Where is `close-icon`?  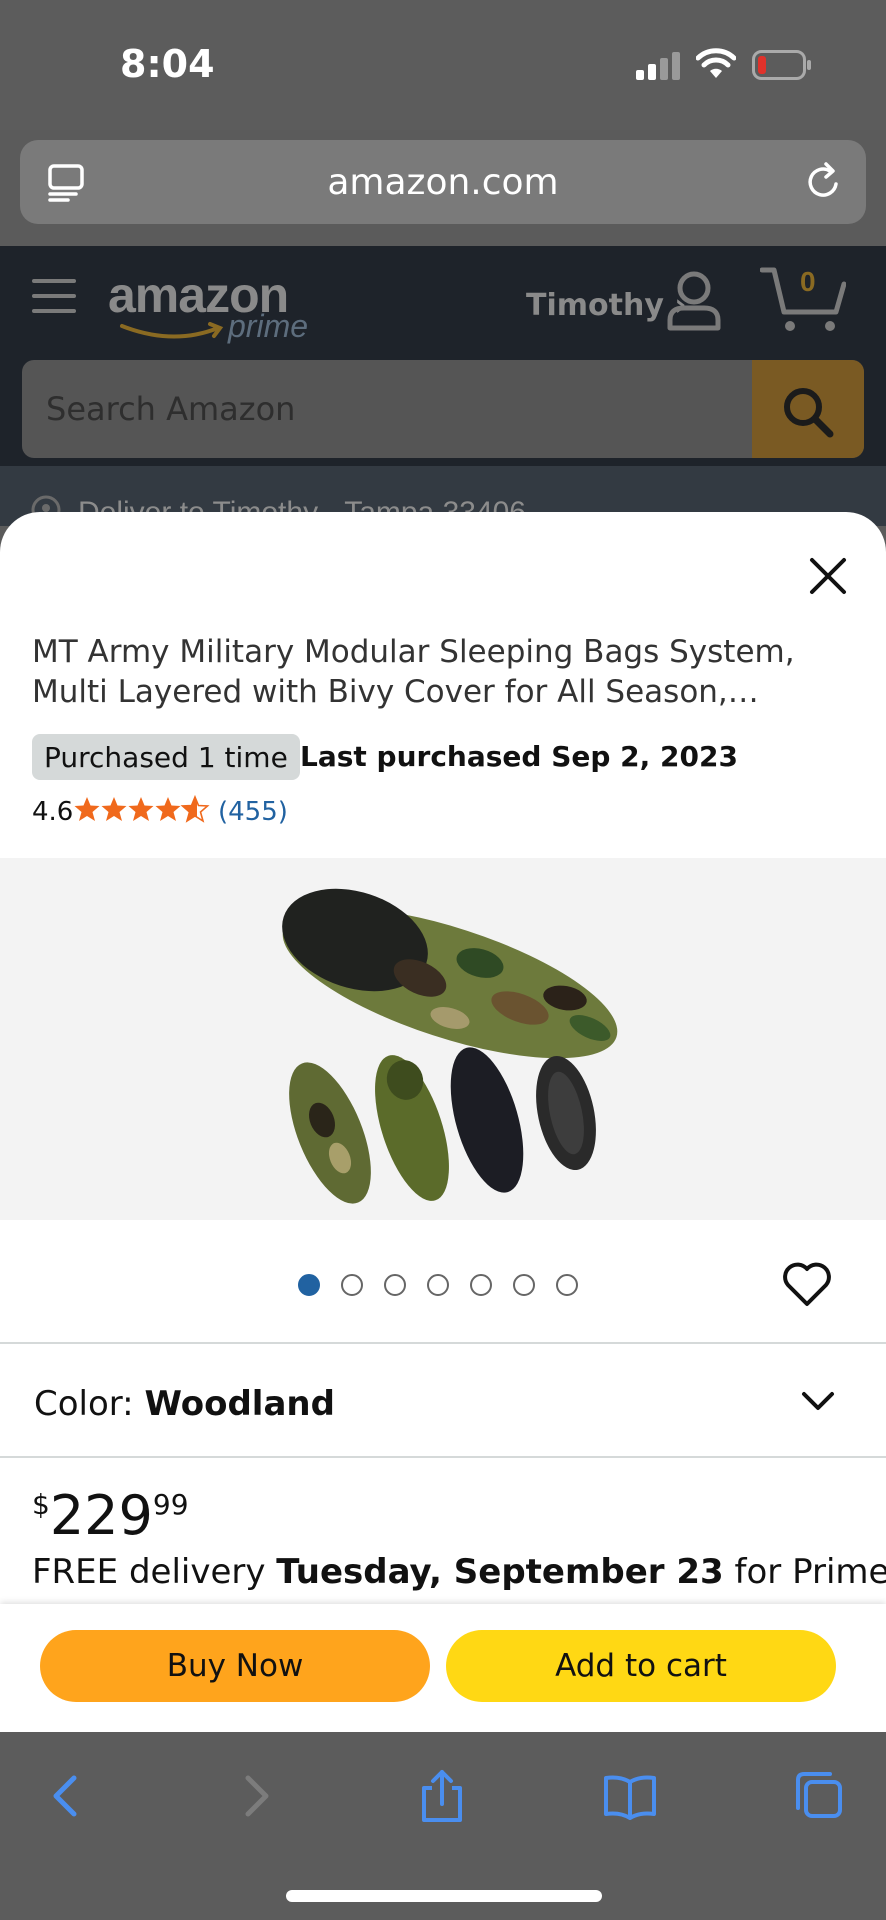
close-icon is located at coordinates (828, 576).